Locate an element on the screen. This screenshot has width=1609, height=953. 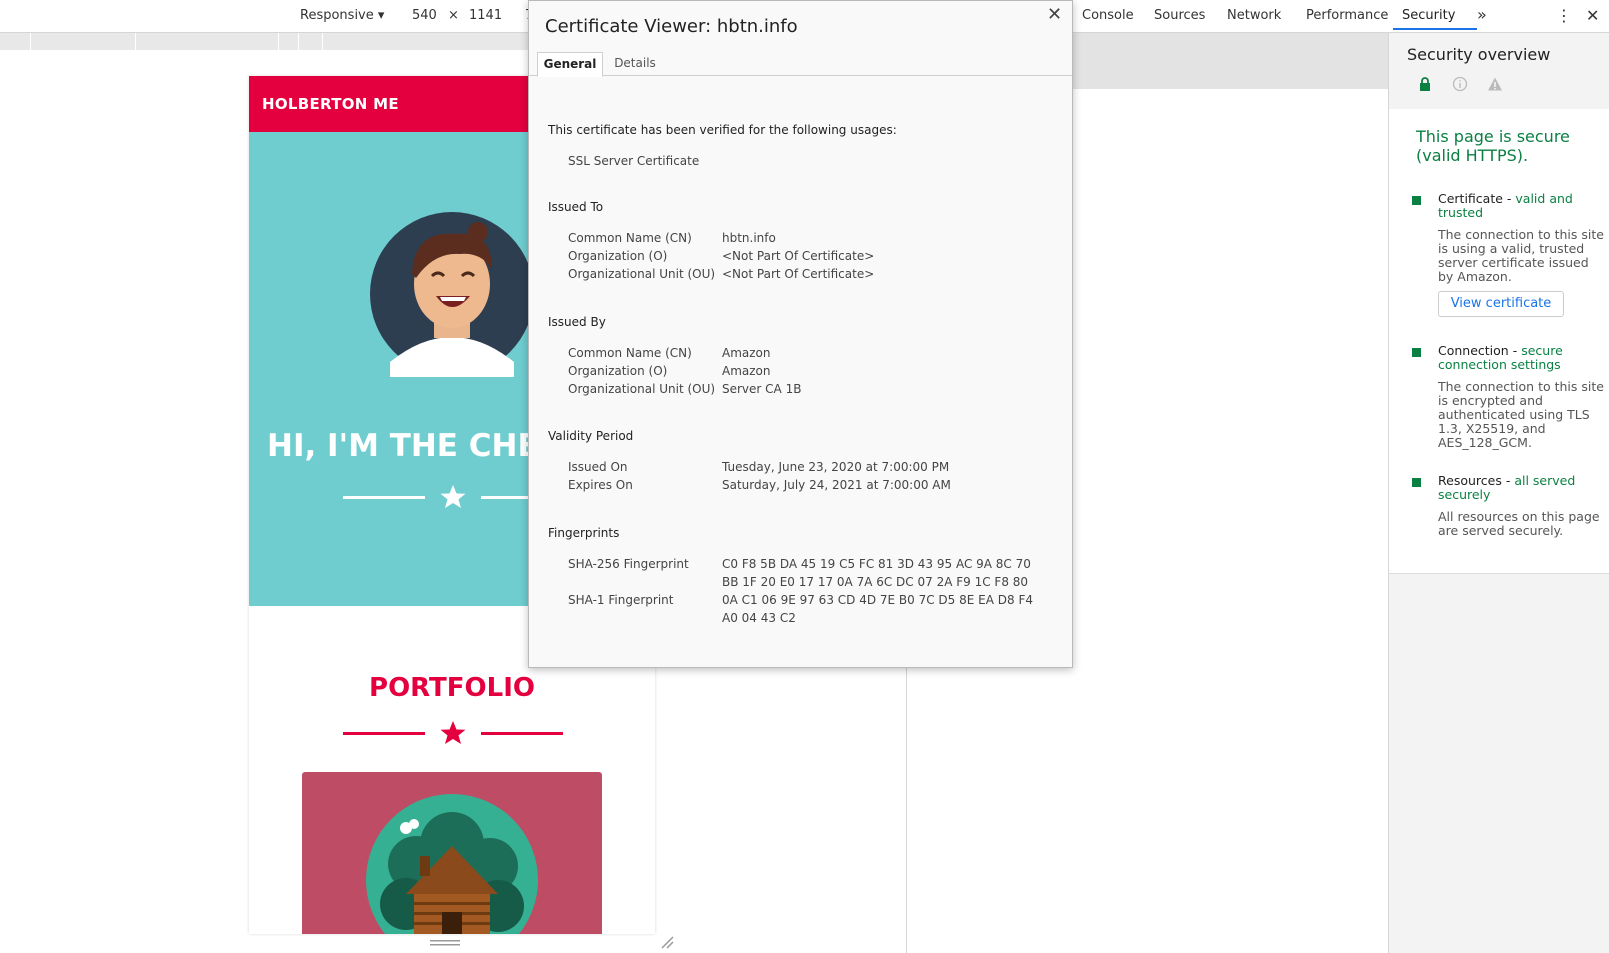
resources-status-bullet is located at coordinates (1416, 482).